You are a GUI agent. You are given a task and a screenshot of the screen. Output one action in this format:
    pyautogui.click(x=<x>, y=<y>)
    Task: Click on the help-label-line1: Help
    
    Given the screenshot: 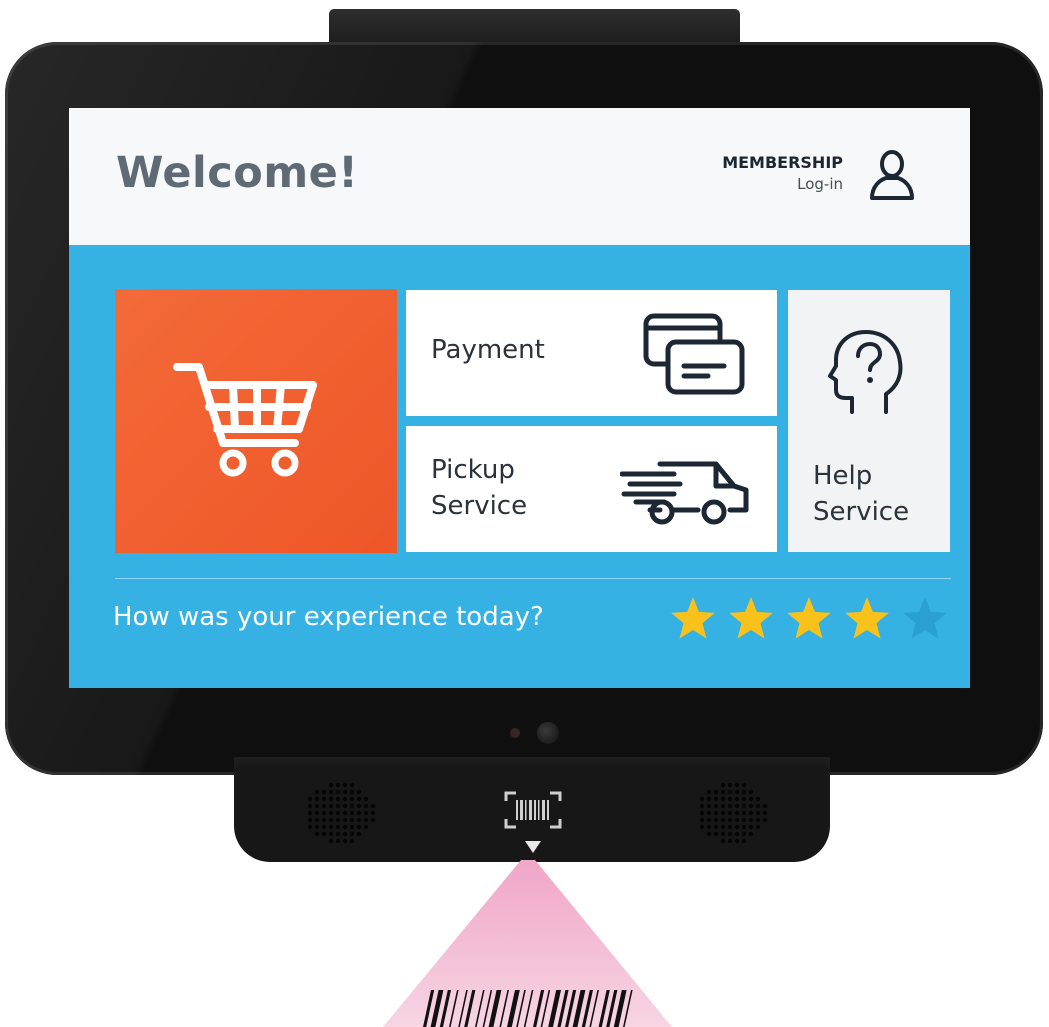 What is the action you would take?
    pyautogui.click(x=843, y=476)
    